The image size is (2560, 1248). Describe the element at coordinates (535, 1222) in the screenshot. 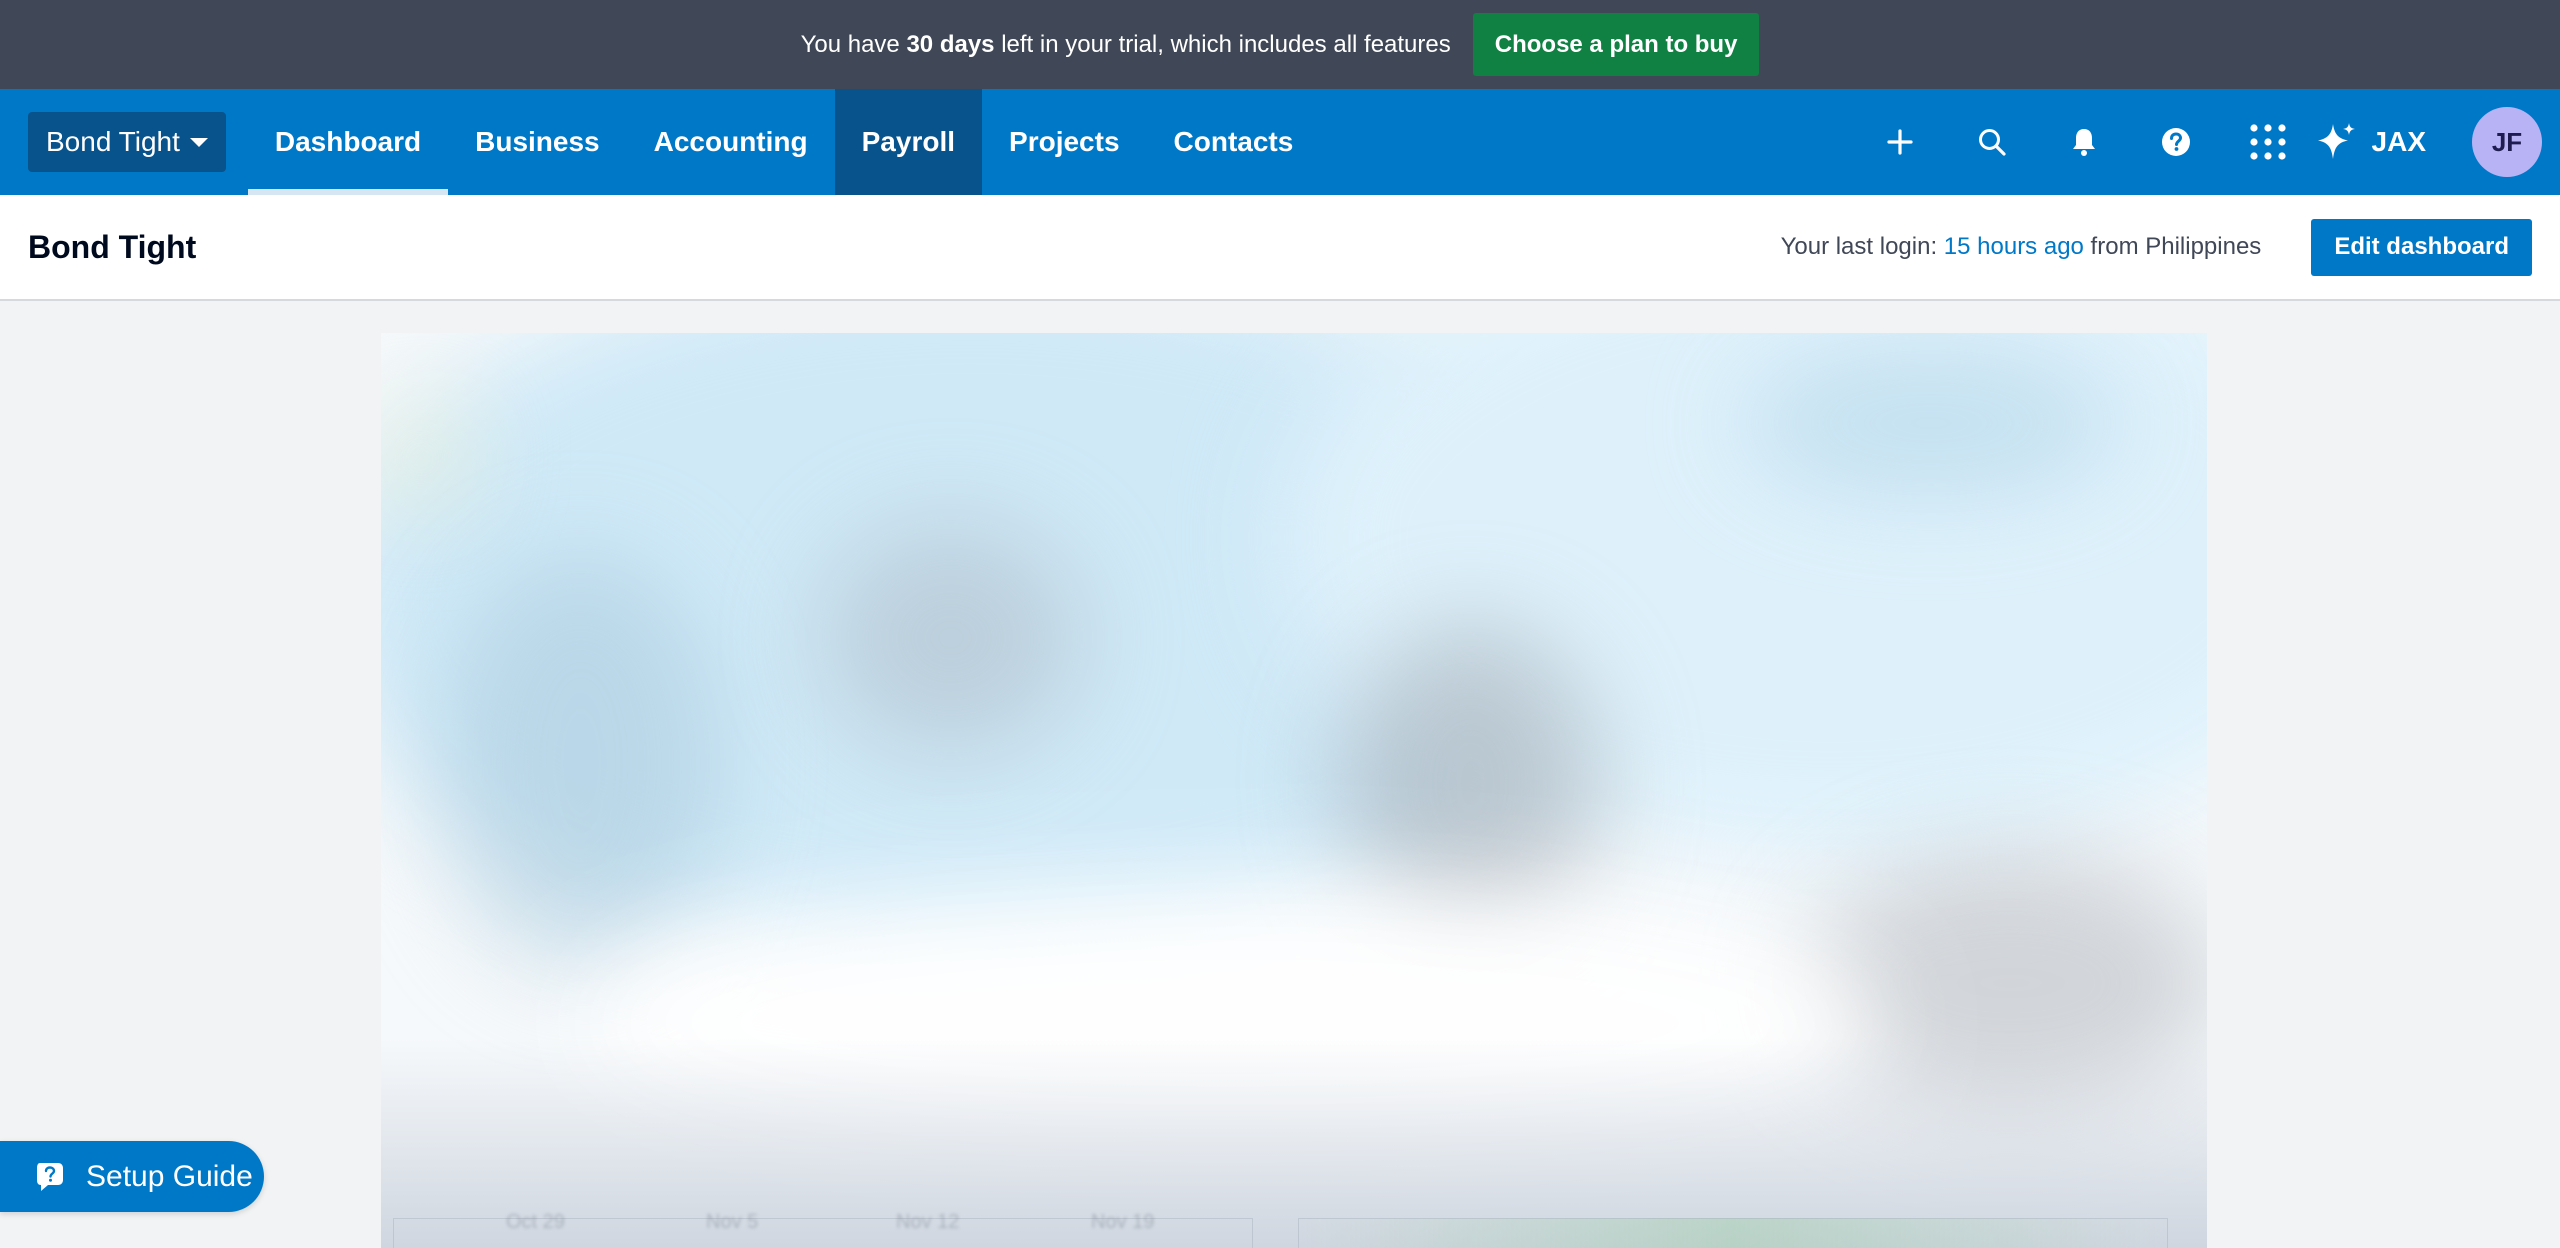

I see `ghost-axis-label: Oct 29` at that location.